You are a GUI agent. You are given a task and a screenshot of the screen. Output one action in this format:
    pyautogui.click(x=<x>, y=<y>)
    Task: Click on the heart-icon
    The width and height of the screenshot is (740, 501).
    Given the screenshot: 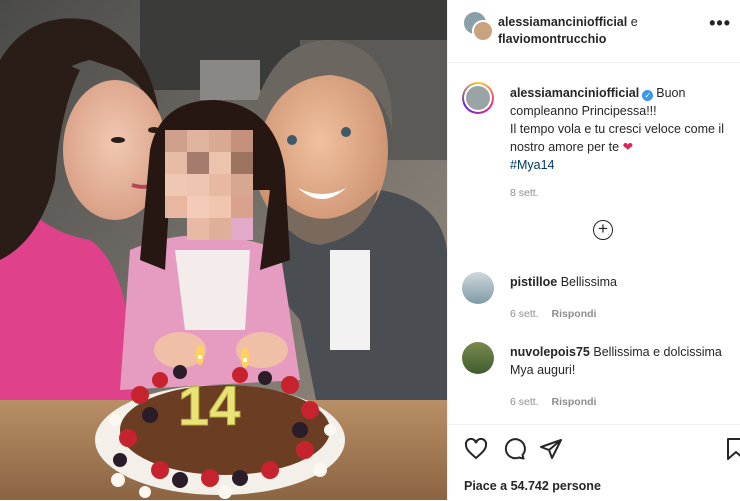 What is the action you would take?
    pyautogui.click(x=476, y=451)
    